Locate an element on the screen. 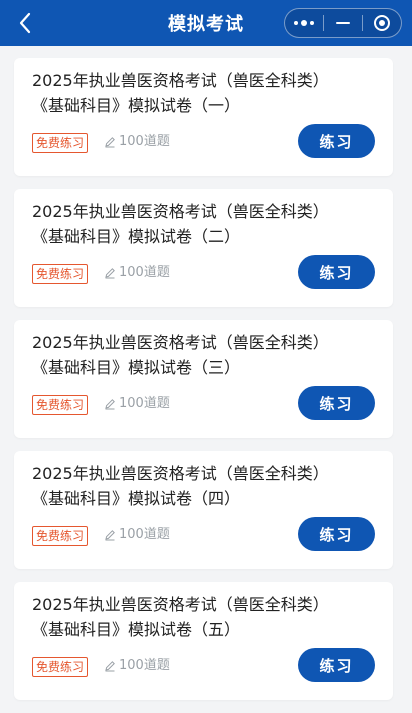 This screenshot has width=412, height=713. more-button is located at coordinates (304, 23).